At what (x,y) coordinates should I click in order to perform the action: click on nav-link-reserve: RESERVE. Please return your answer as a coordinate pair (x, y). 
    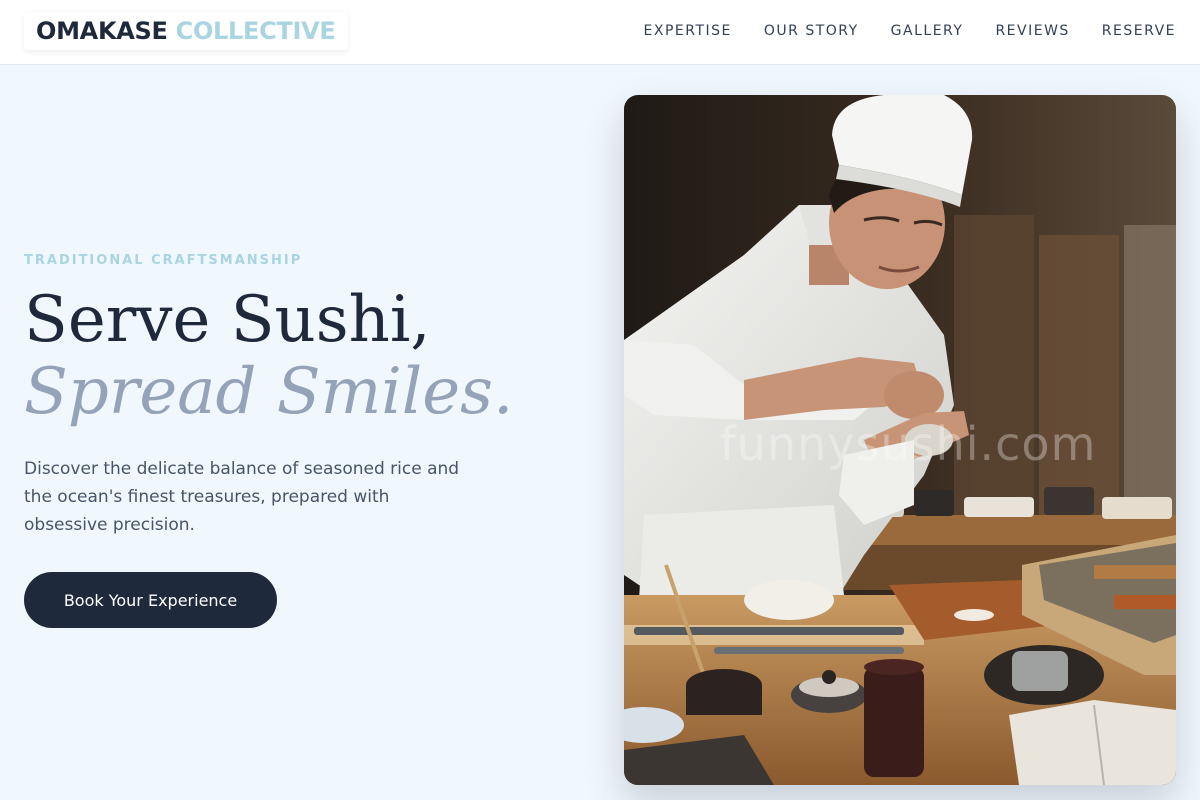
    Looking at the image, I should click on (1139, 31).